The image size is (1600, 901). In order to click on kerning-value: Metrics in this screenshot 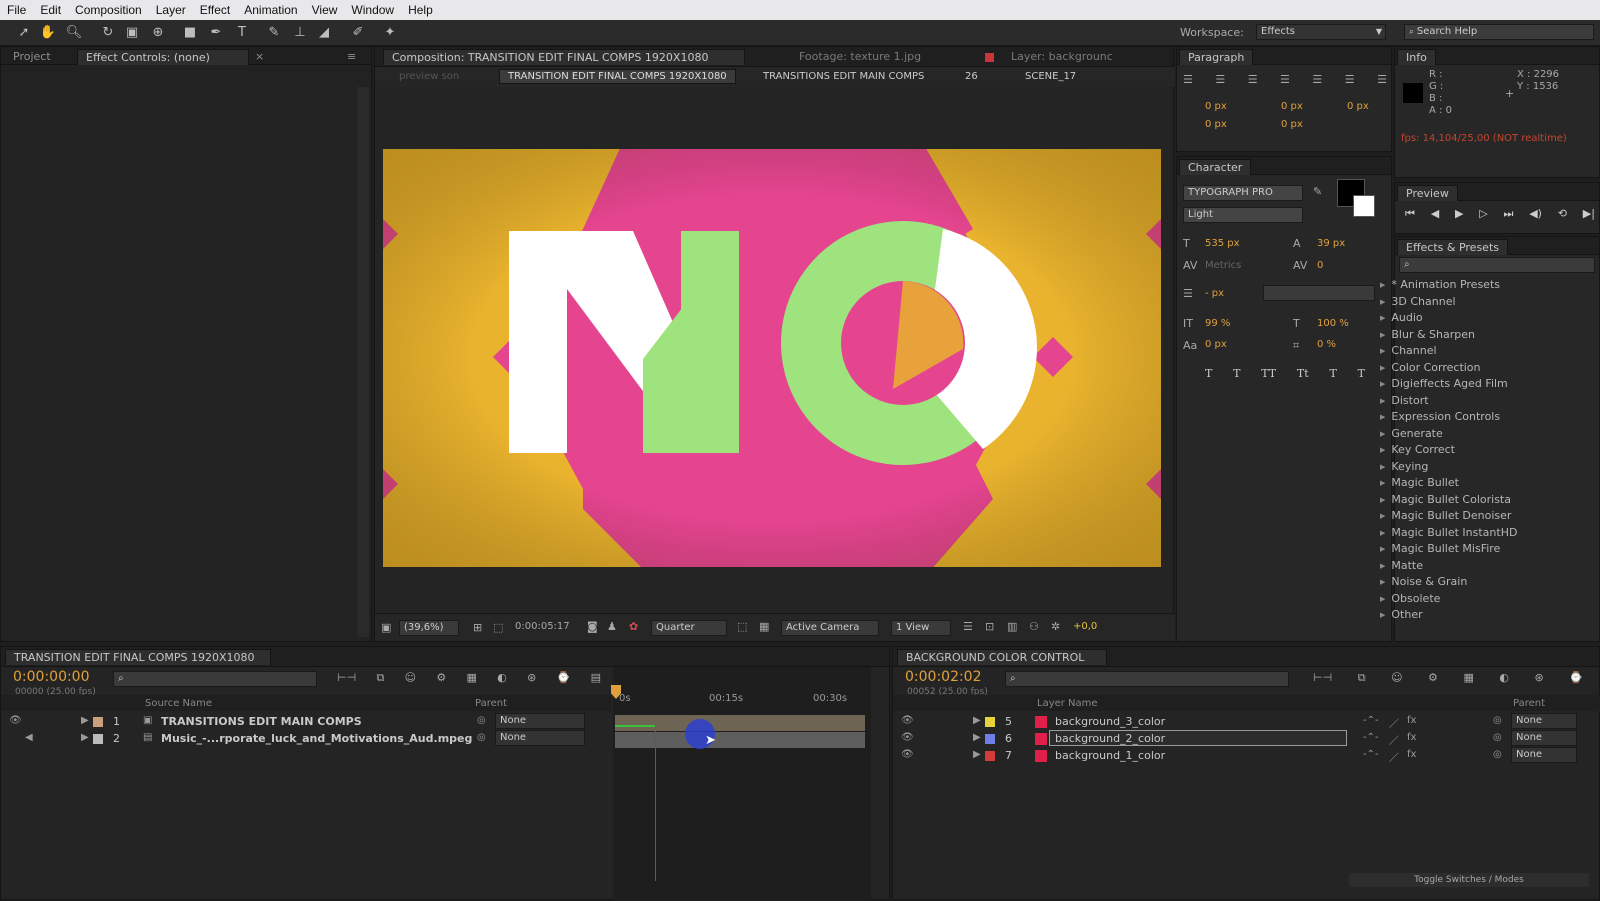, I will do `click(1223, 265)`.